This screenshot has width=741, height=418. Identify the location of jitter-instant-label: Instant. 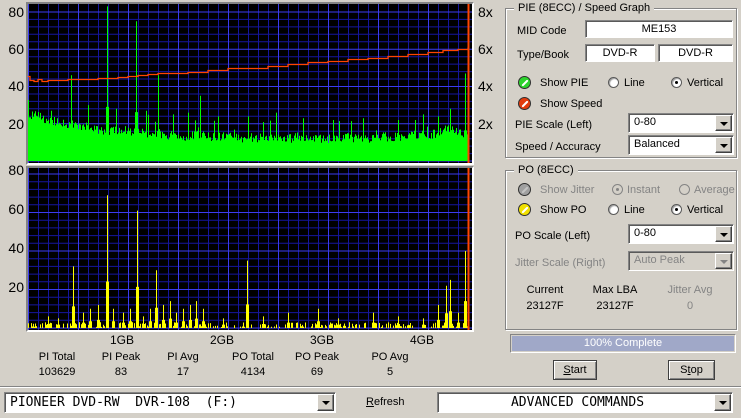
(644, 190).